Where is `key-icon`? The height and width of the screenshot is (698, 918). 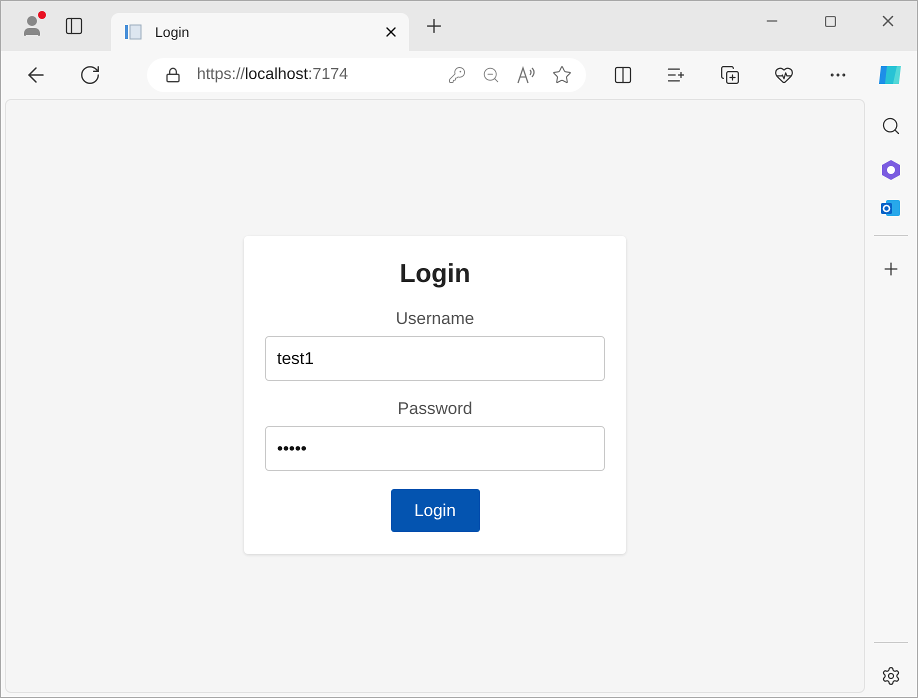 key-icon is located at coordinates (457, 75).